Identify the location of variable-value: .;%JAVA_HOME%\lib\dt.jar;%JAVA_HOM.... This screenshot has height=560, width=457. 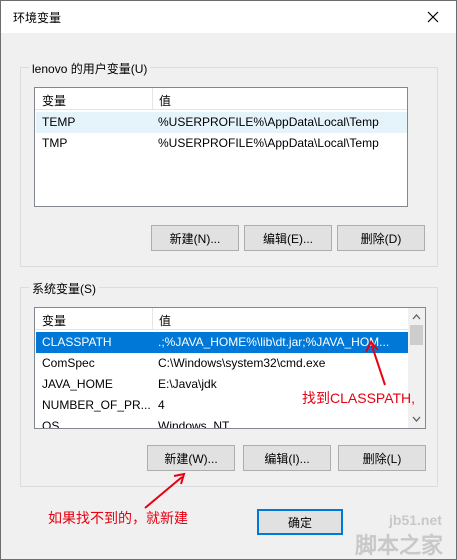
(274, 342).